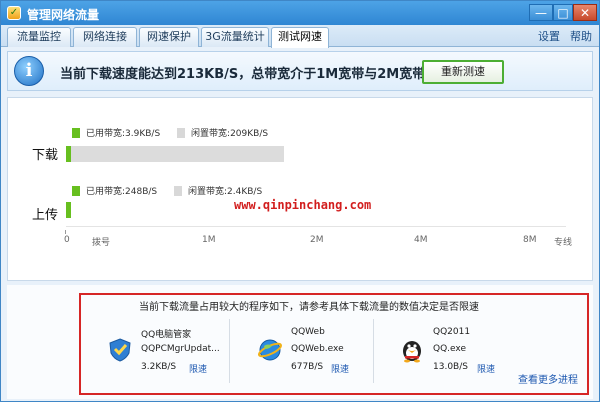 The image size is (600, 402). What do you see at coordinates (166, 335) in the screenshot?
I see `app-name: QQ电脑管家` at bounding box center [166, 335].